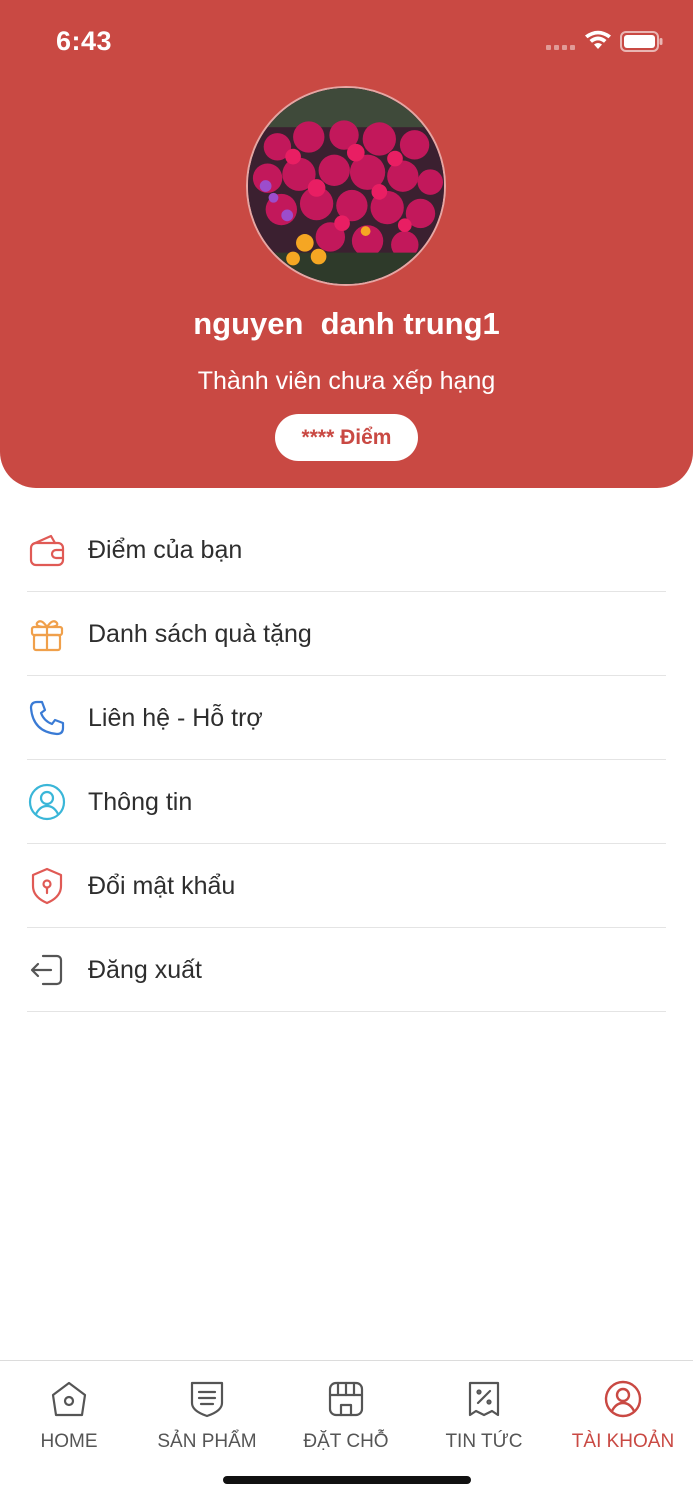 This screenshot has width=693, height=1500. What do you see at coordinates (346, 44) in the screenshot?
I see `status-bar: 6:43` at bounding box center [346, 44].